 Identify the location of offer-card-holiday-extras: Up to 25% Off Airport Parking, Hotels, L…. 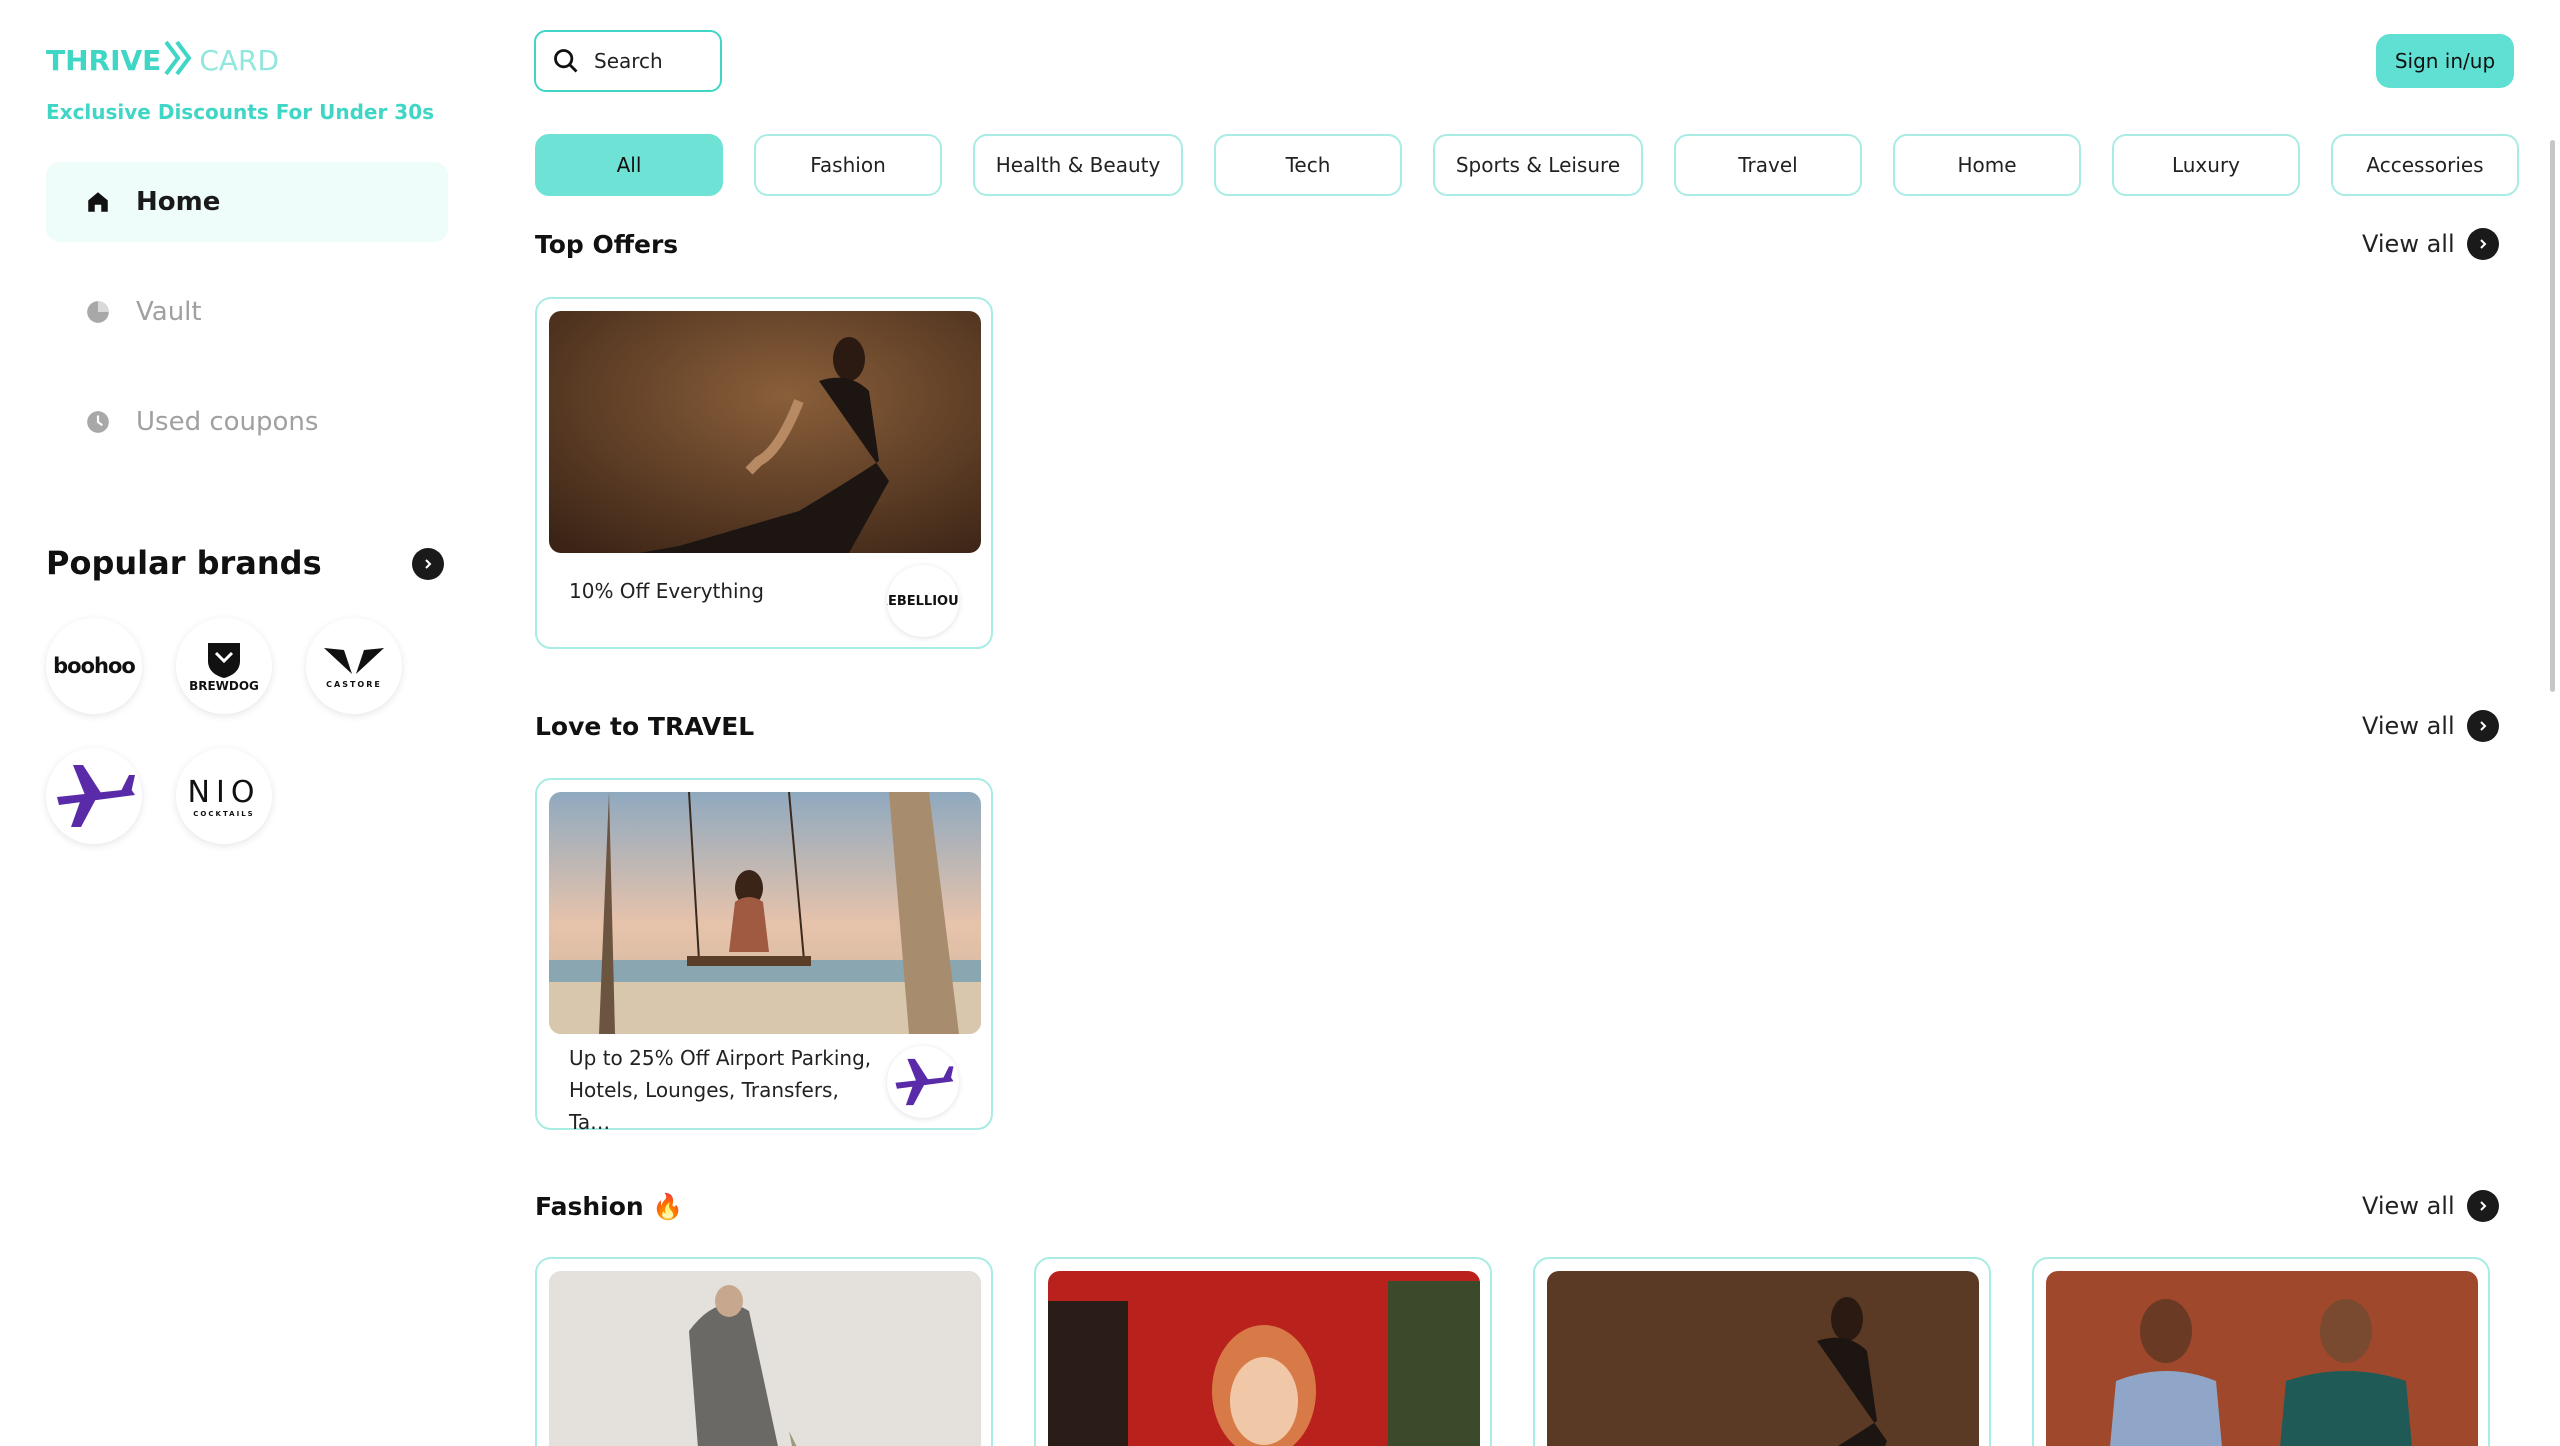
(764, 956).